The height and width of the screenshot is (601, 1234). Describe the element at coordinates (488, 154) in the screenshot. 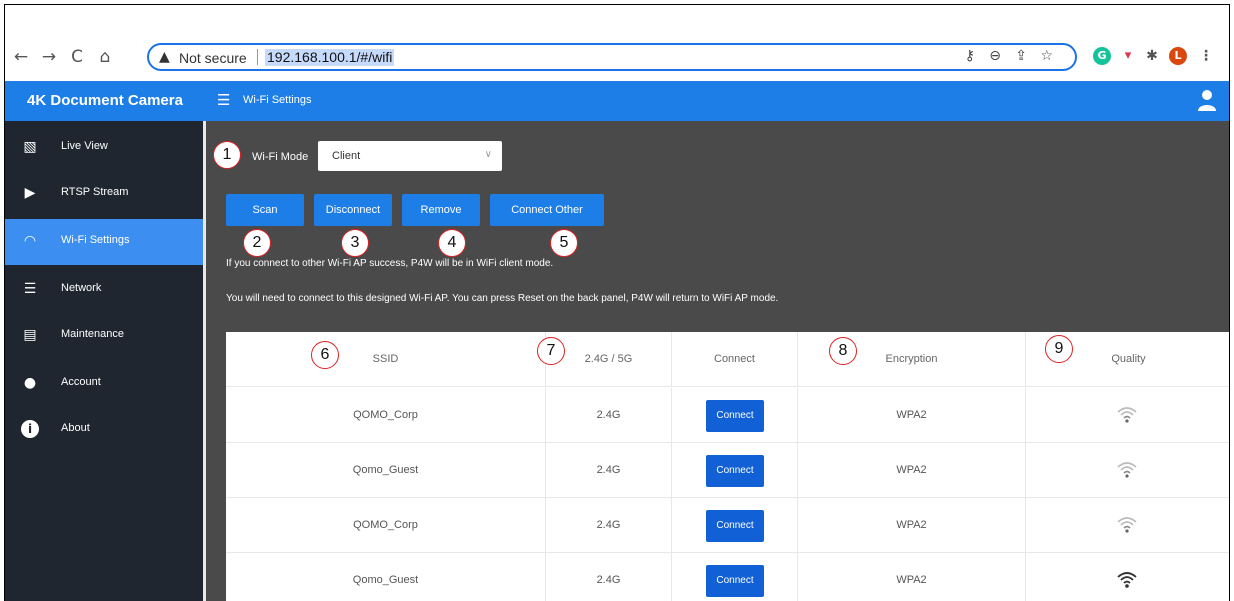

I see `chevron-down-icon: ∨` at that location.